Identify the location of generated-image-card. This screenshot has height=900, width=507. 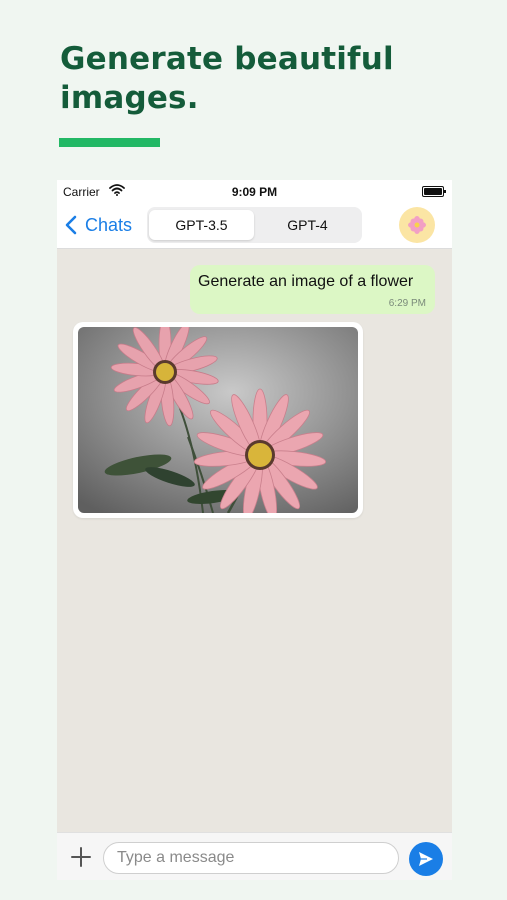
(218, 420).